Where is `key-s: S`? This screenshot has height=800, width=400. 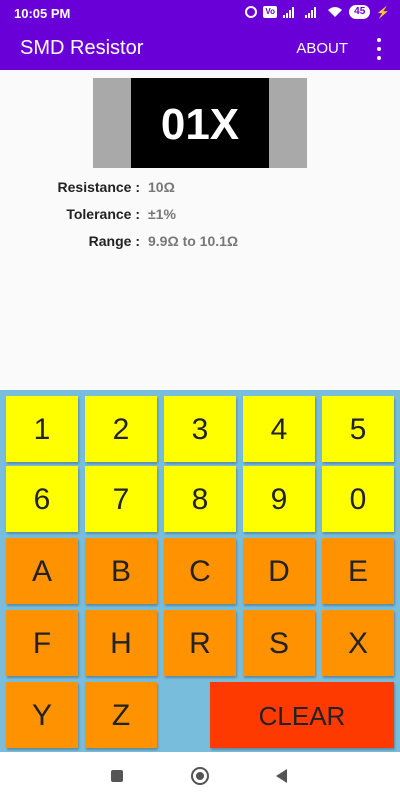
key-s: S is located at coordinates (279, 643).